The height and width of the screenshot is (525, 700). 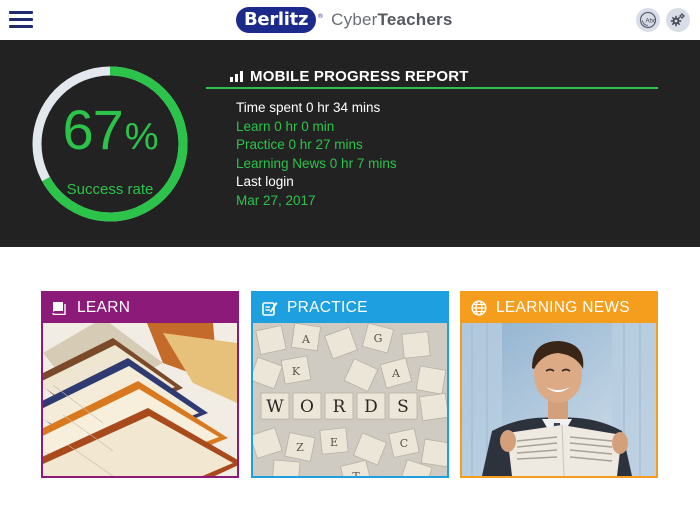 What do you see at coordinates (651, 22) in the screenshot?
I see `svg-text: Abc` at bounding box center [651, 22].